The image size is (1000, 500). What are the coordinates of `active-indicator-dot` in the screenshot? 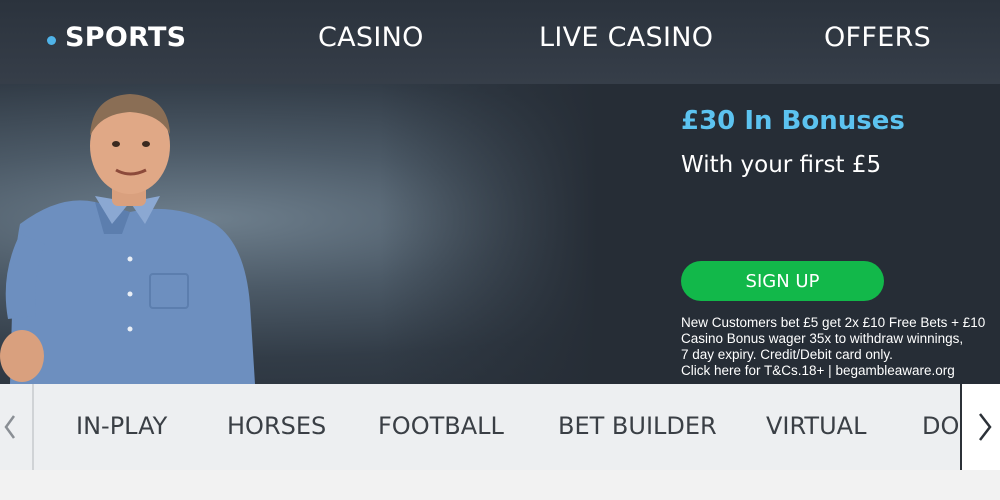 It's located at (51, 40).